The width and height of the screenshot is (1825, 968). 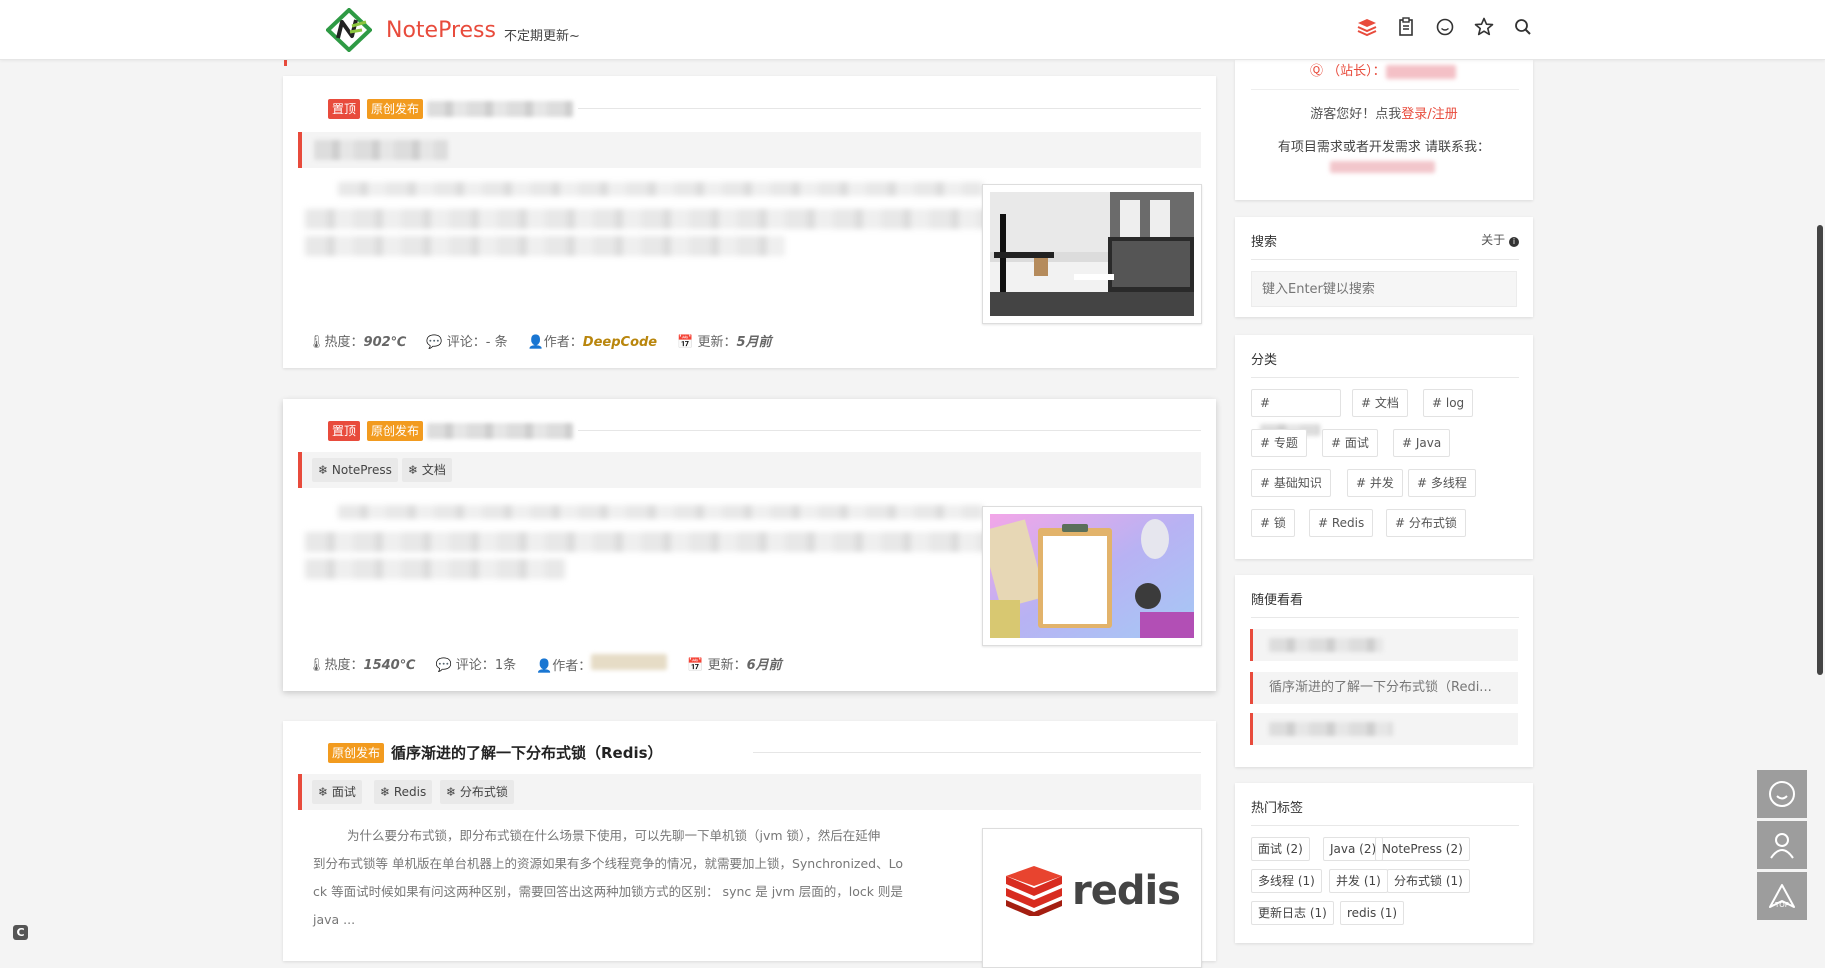 I want to click on category-tag: # 锁, so click(x=1273, y=523).